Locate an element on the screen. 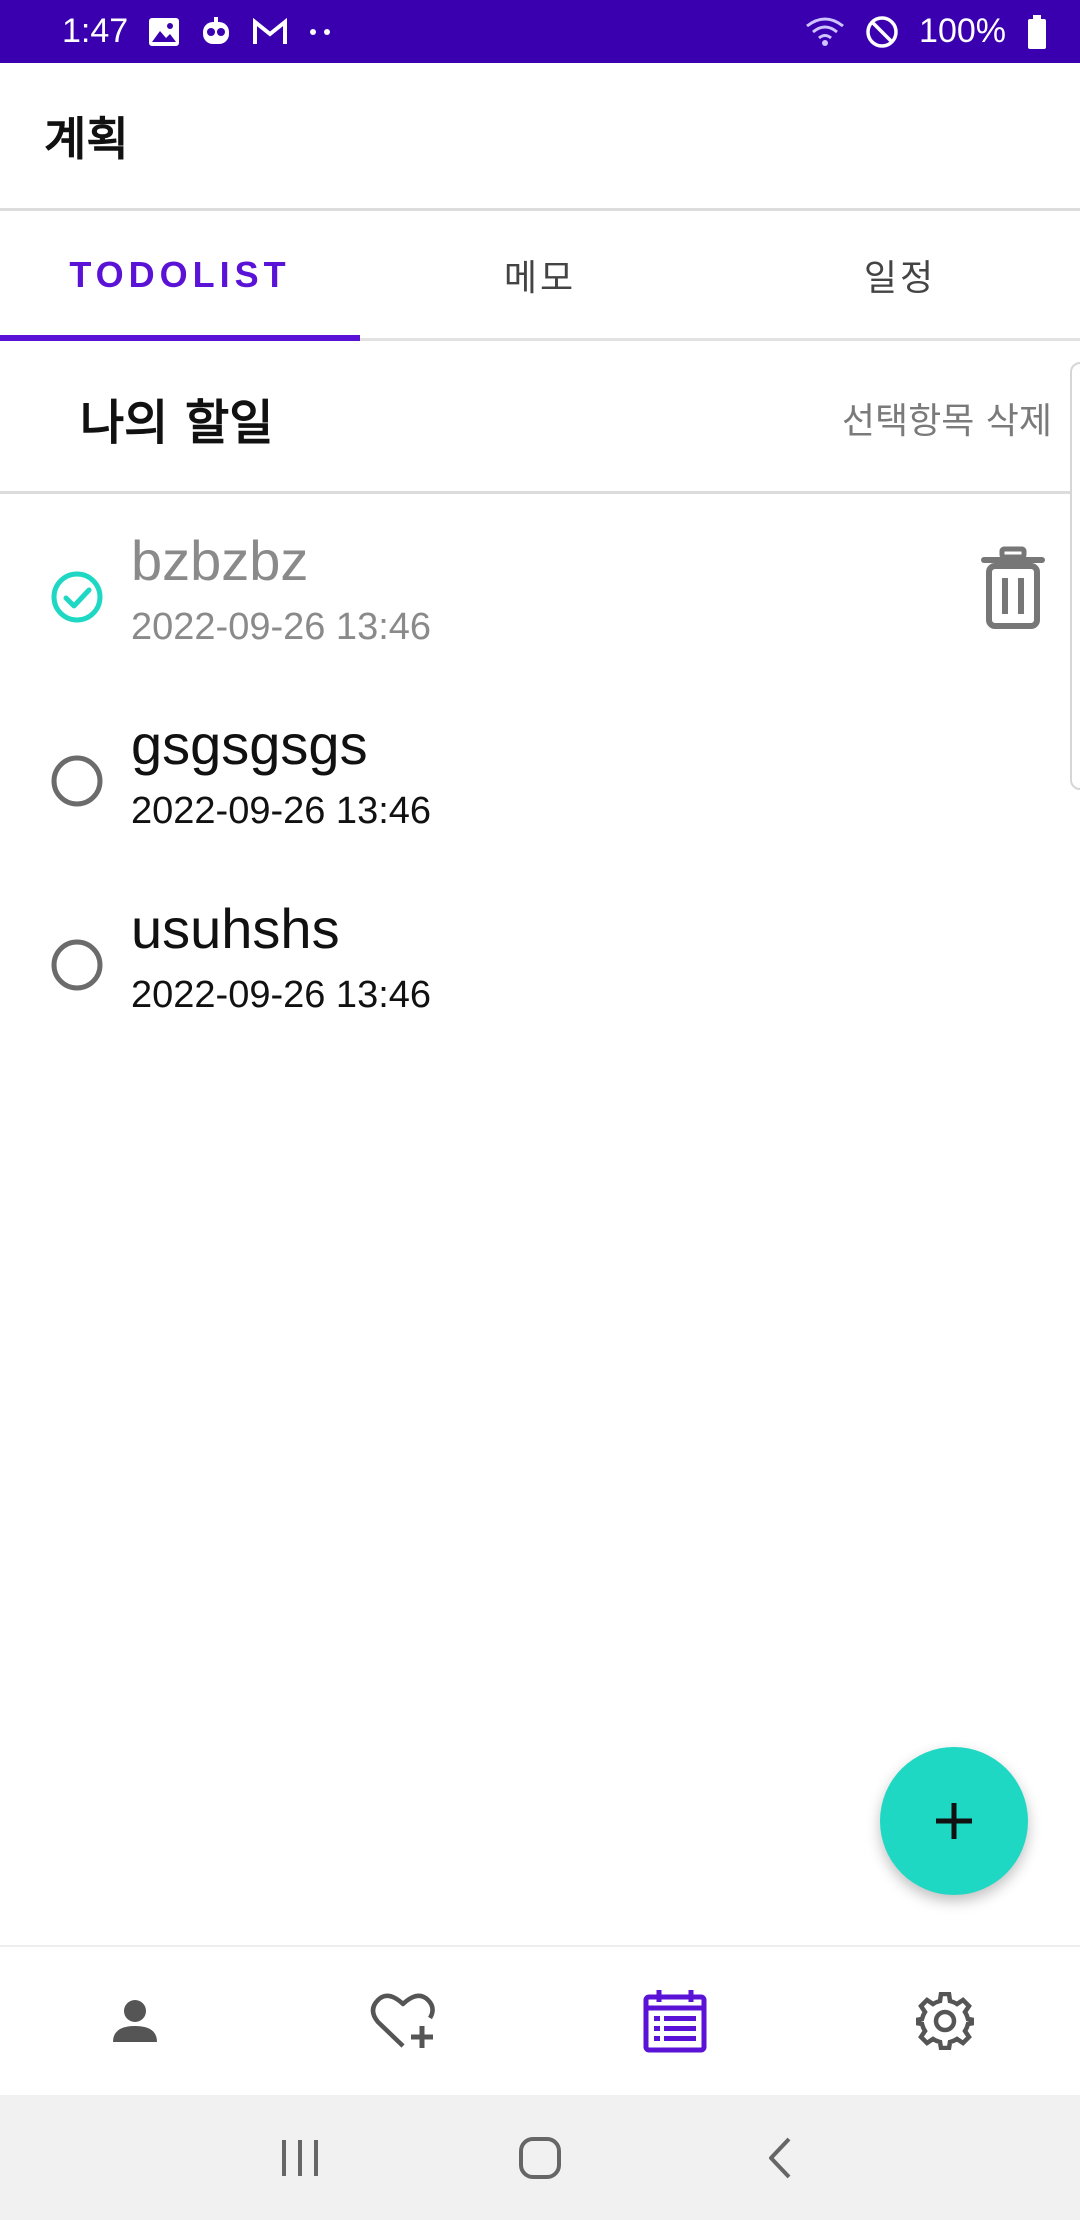  robot-face-icon is located at coordinates (216, 32).